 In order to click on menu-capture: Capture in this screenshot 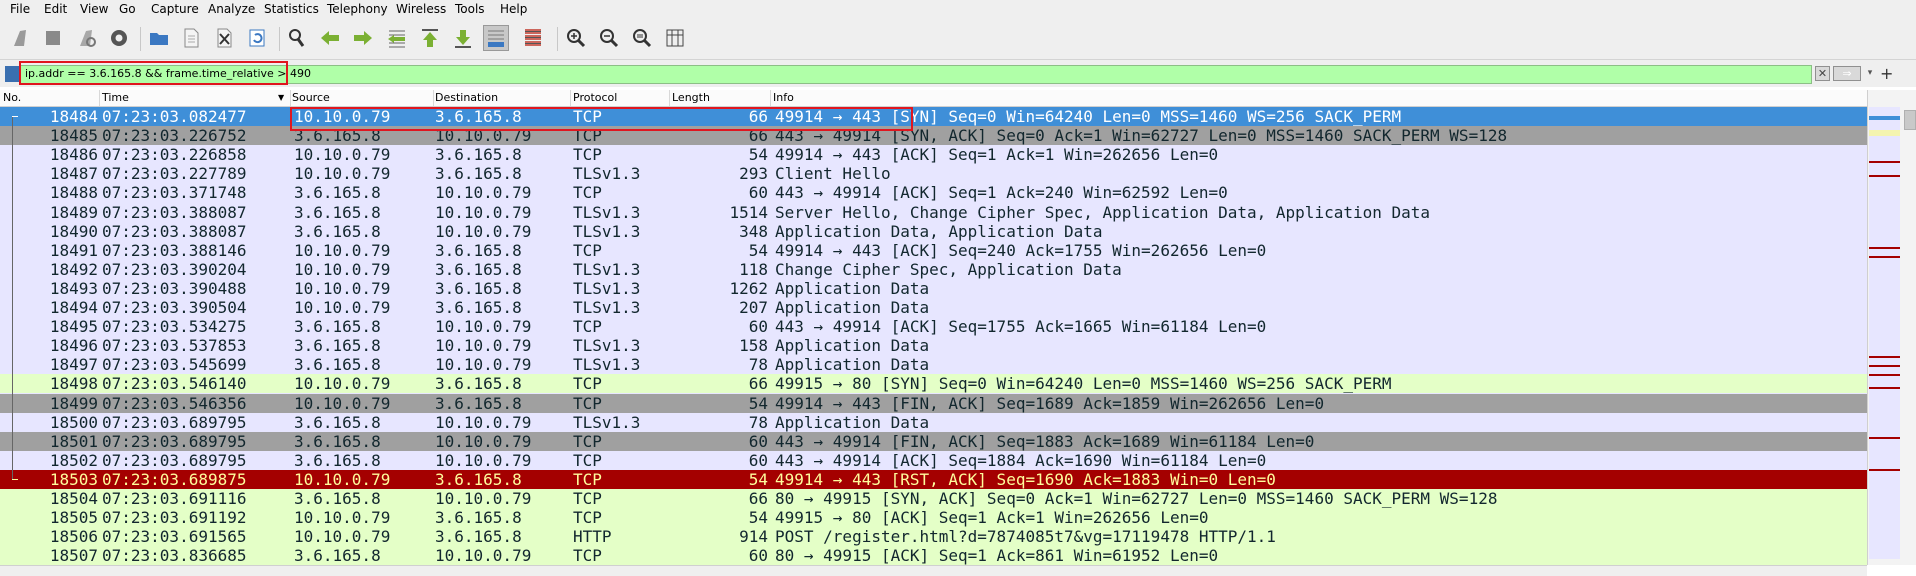, I will do `click(175, 9)`.